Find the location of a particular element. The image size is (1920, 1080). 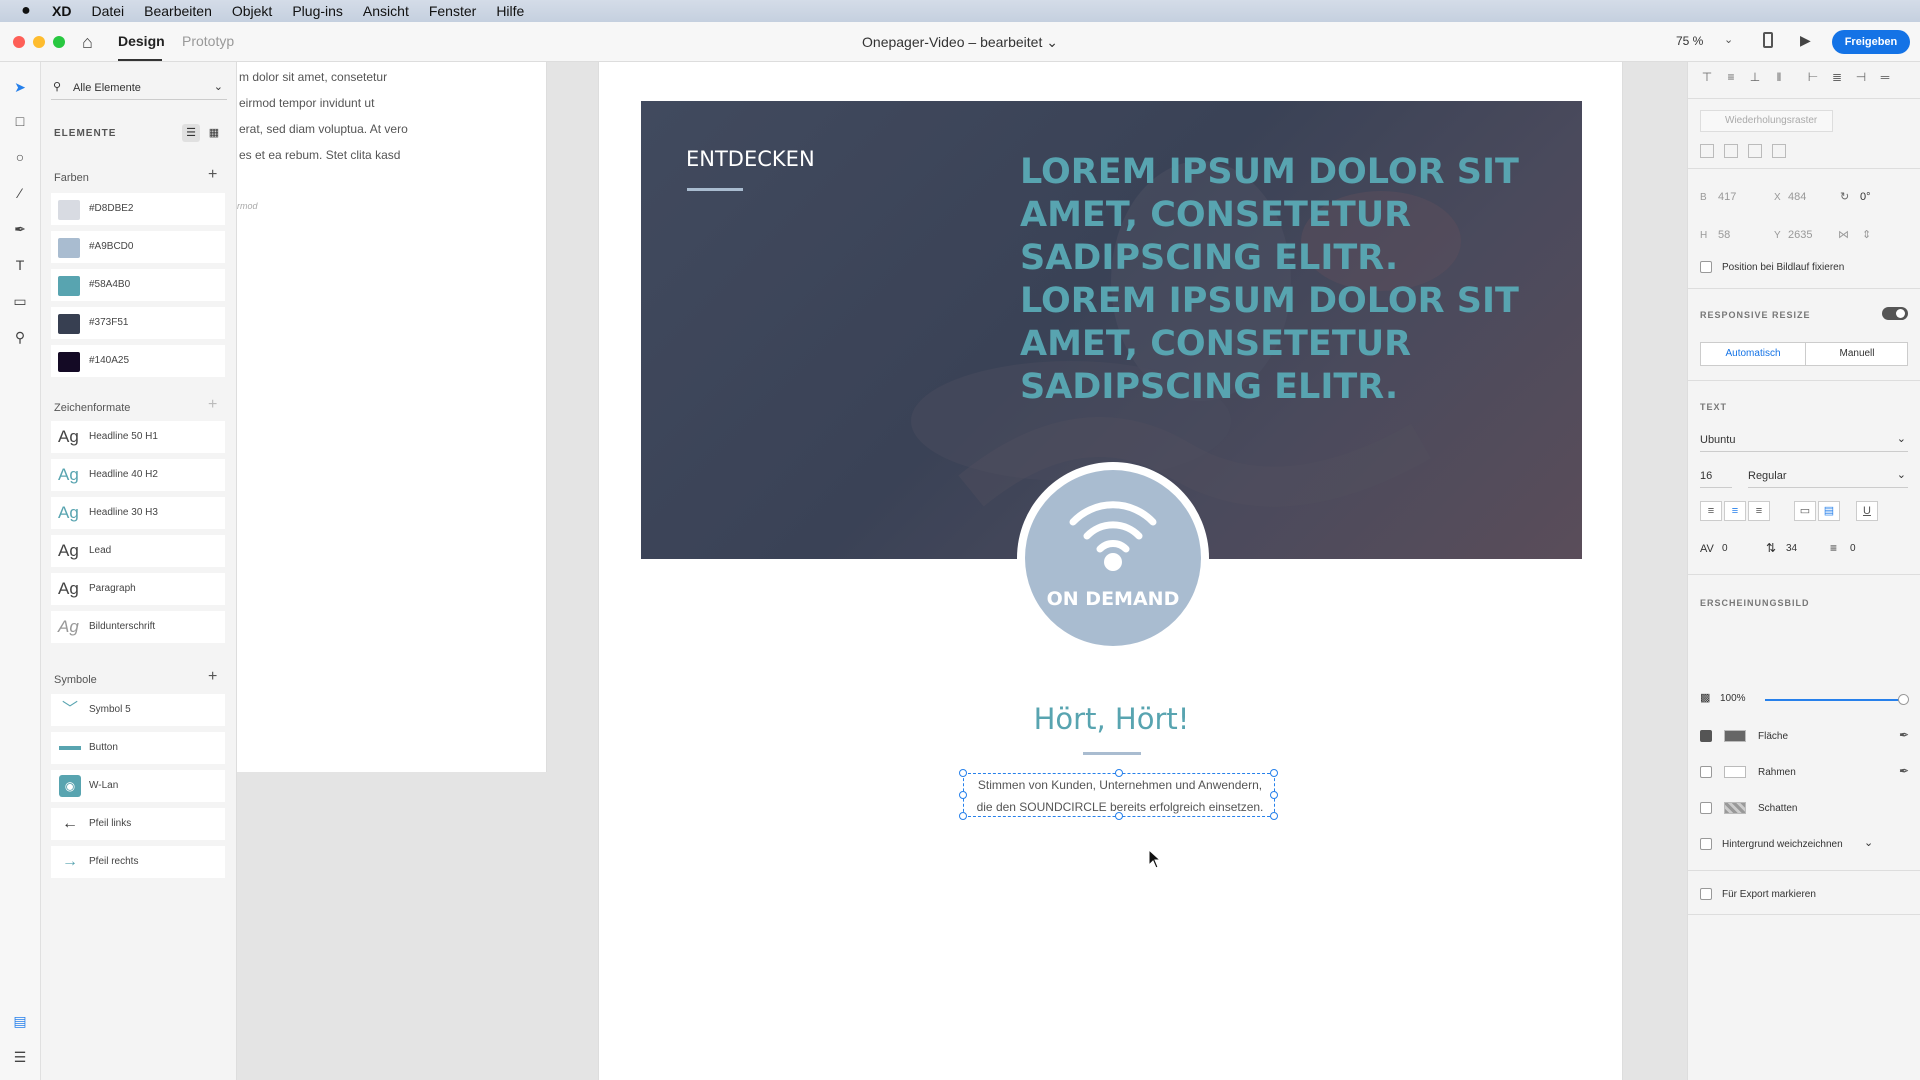

ellipse-tool-icon: ○ is located at coordinates (20, 157).